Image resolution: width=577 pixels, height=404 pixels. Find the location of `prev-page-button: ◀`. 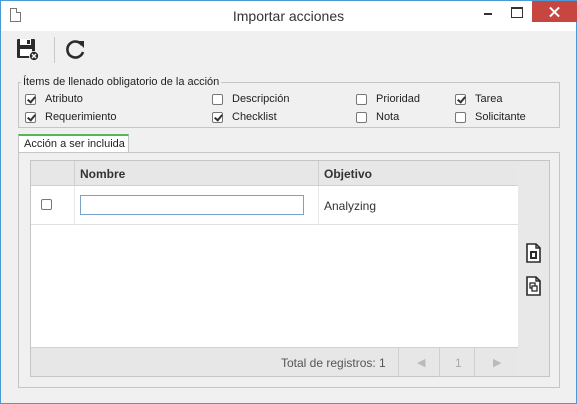

prev-page-button: ◀ is located at coordinates (421, 362).